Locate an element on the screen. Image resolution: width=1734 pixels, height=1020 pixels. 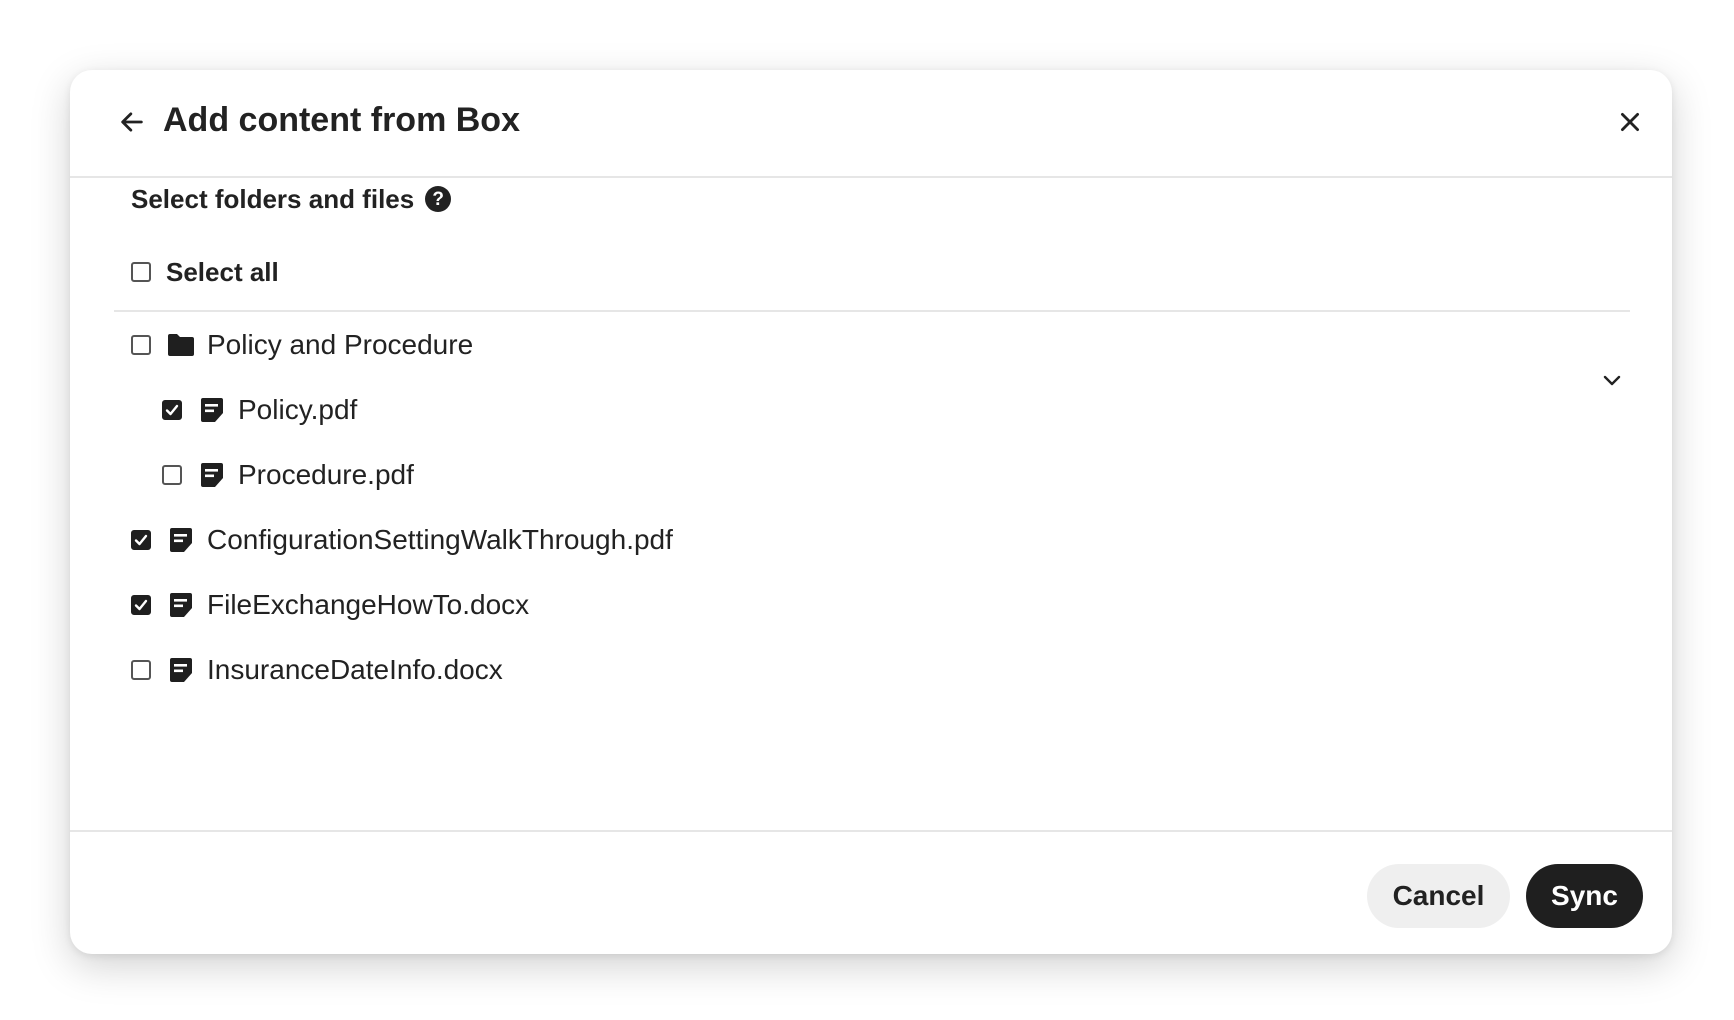
folder-row-policy-and-procedure: Policy and Procedure is located at coordinates (302, 345).